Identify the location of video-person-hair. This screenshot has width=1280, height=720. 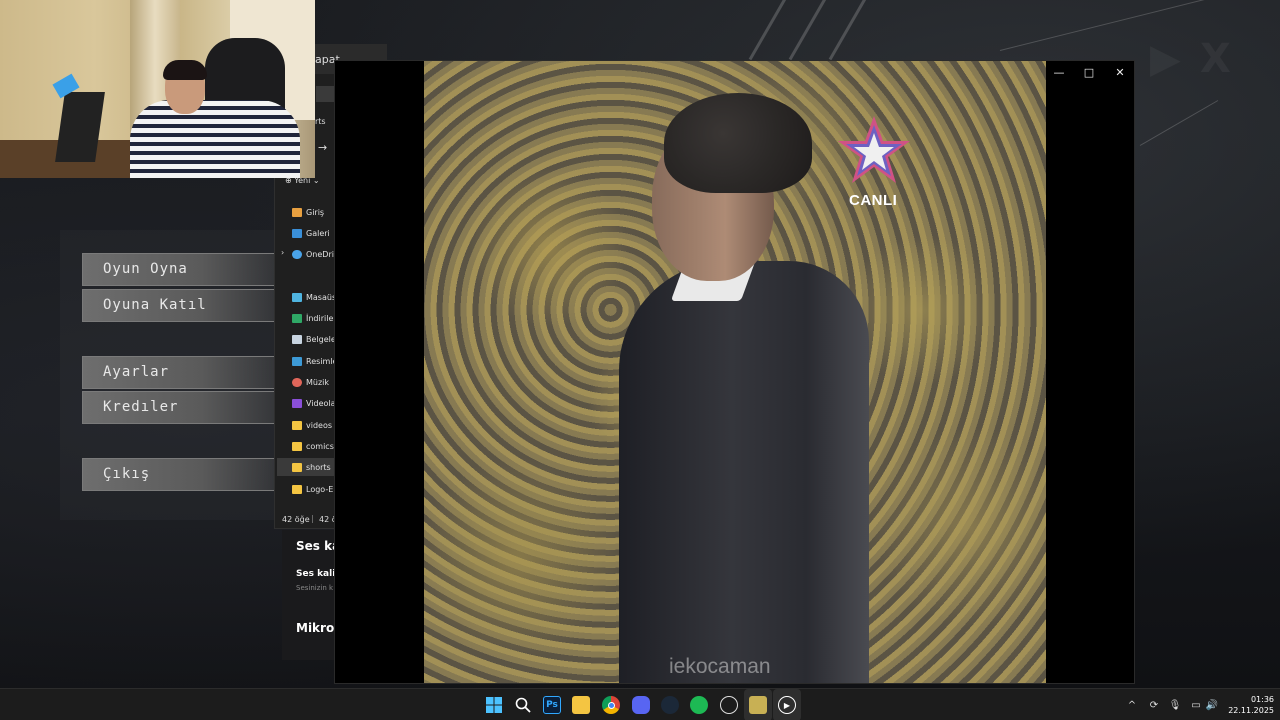
(738, 143).